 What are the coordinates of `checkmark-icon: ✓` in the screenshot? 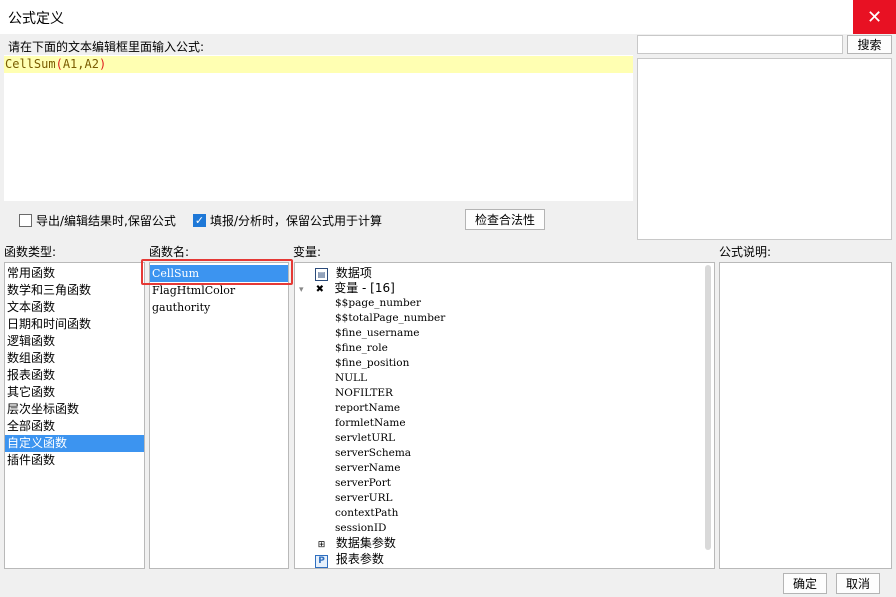 It's located at (199, 220).